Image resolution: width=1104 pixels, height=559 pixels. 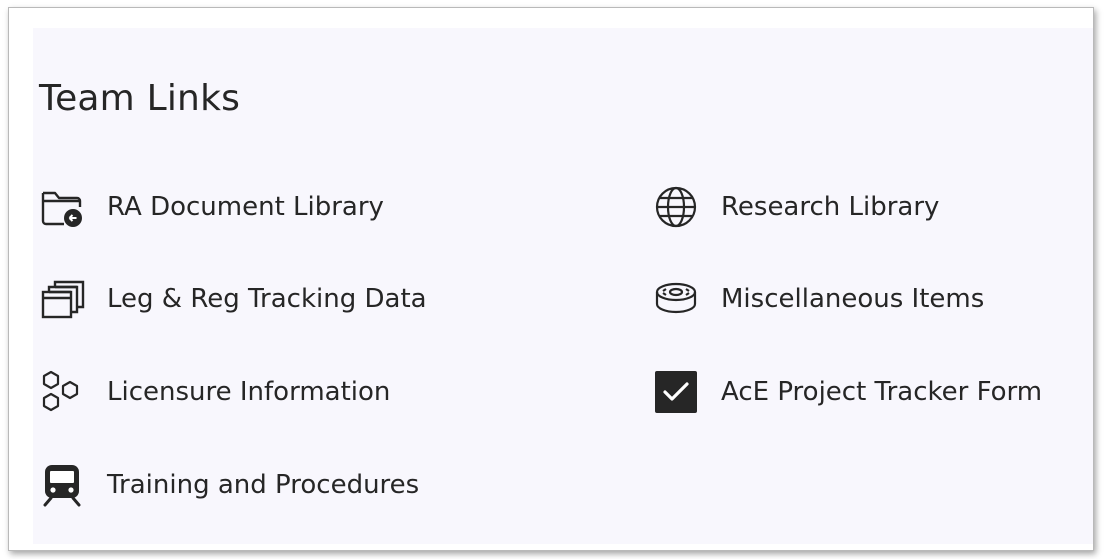 I want to click on checkbox-checked-icon, so click(x=676, y=392).